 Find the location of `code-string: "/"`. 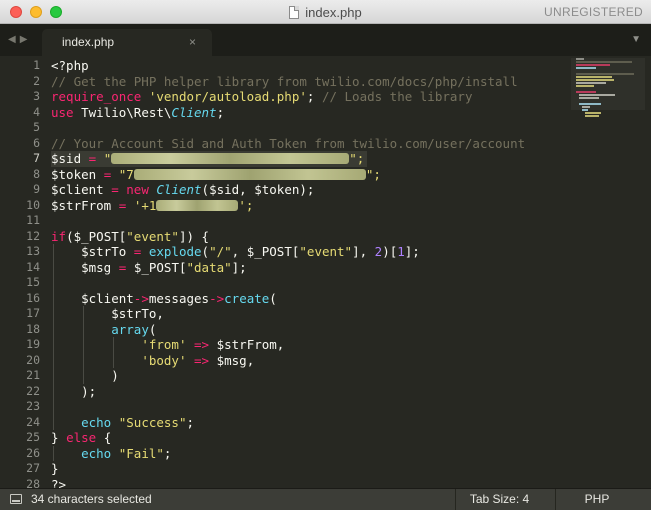

code-string: "/" is located at coordinates (220, 251).